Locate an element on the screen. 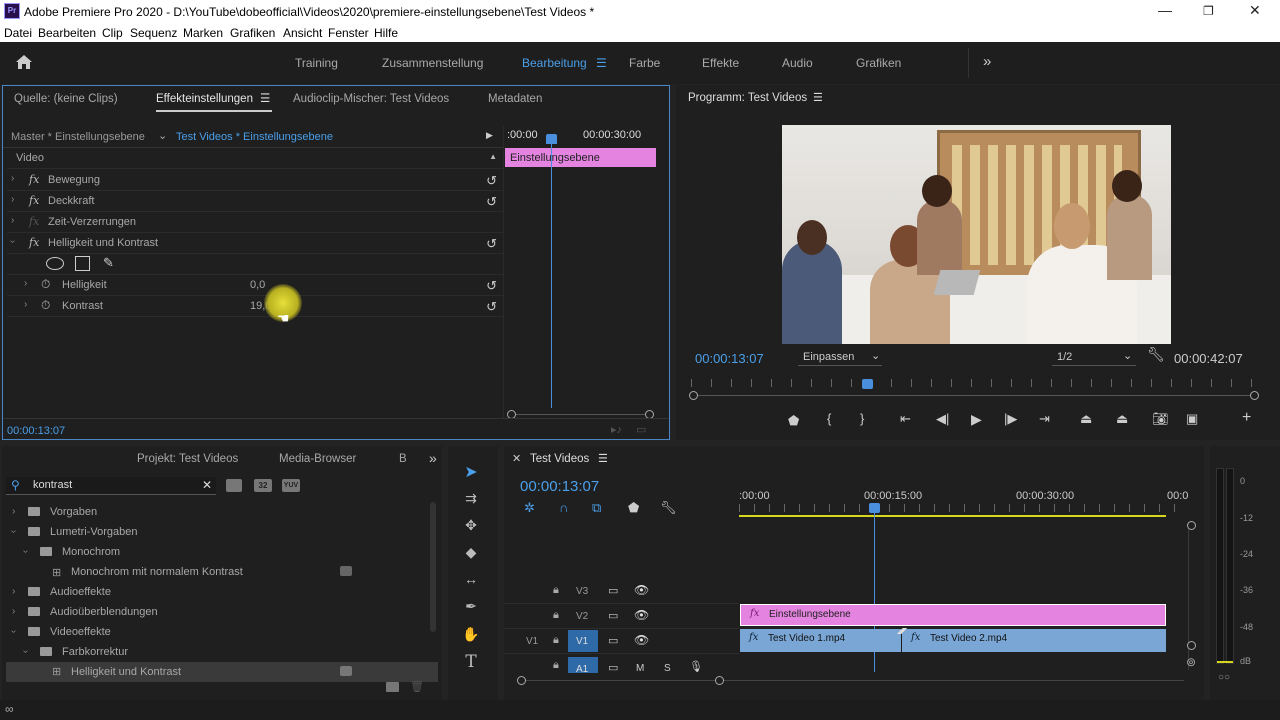 The image size is (1280, 720). track-select-tool-icon: ⇉ is located at coordinates (471, 501).